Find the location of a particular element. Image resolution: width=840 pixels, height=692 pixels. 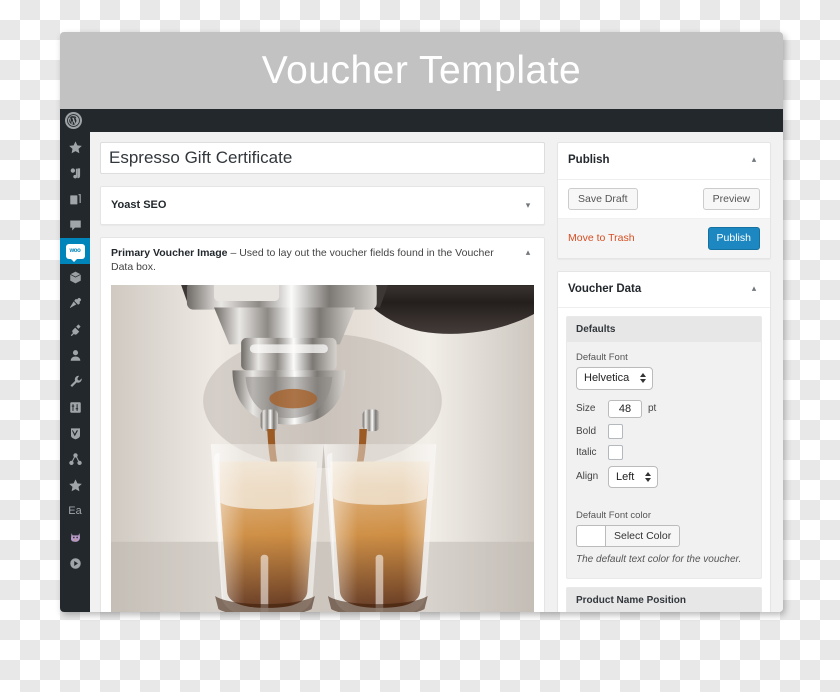

sidebar-item-tools is located at coordinates (75, 381).